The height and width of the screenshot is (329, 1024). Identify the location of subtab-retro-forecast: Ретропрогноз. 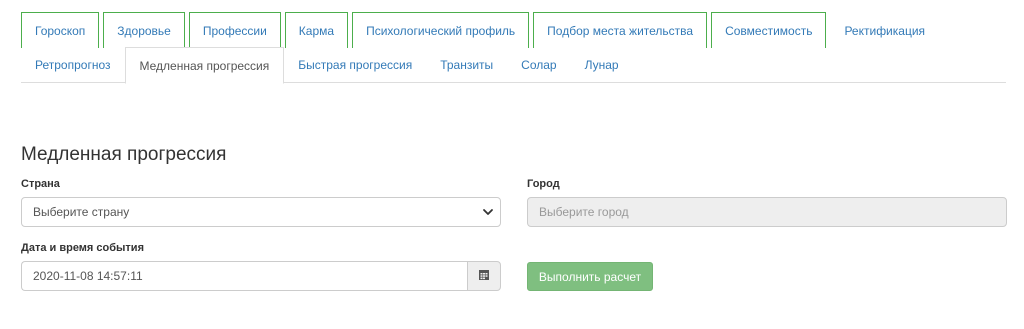
(73, 65).